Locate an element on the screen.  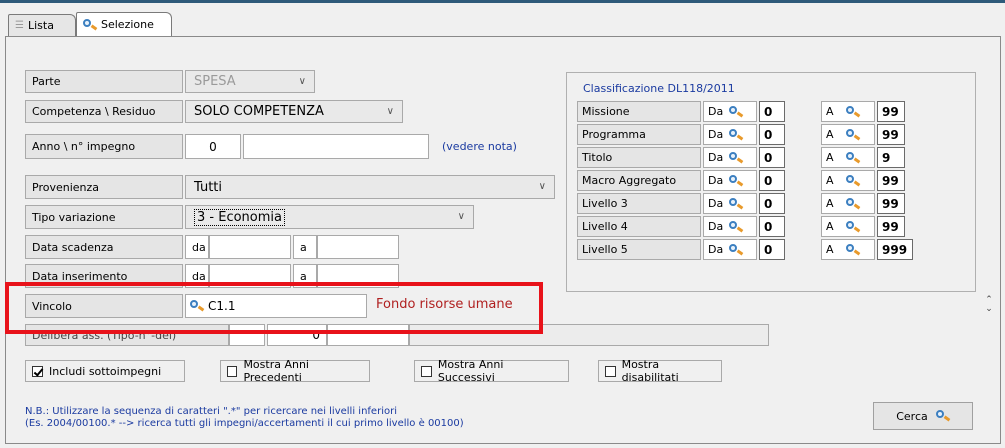
checkbox-label: Mostra Anni Successivi is located at coordinates (470, 371).